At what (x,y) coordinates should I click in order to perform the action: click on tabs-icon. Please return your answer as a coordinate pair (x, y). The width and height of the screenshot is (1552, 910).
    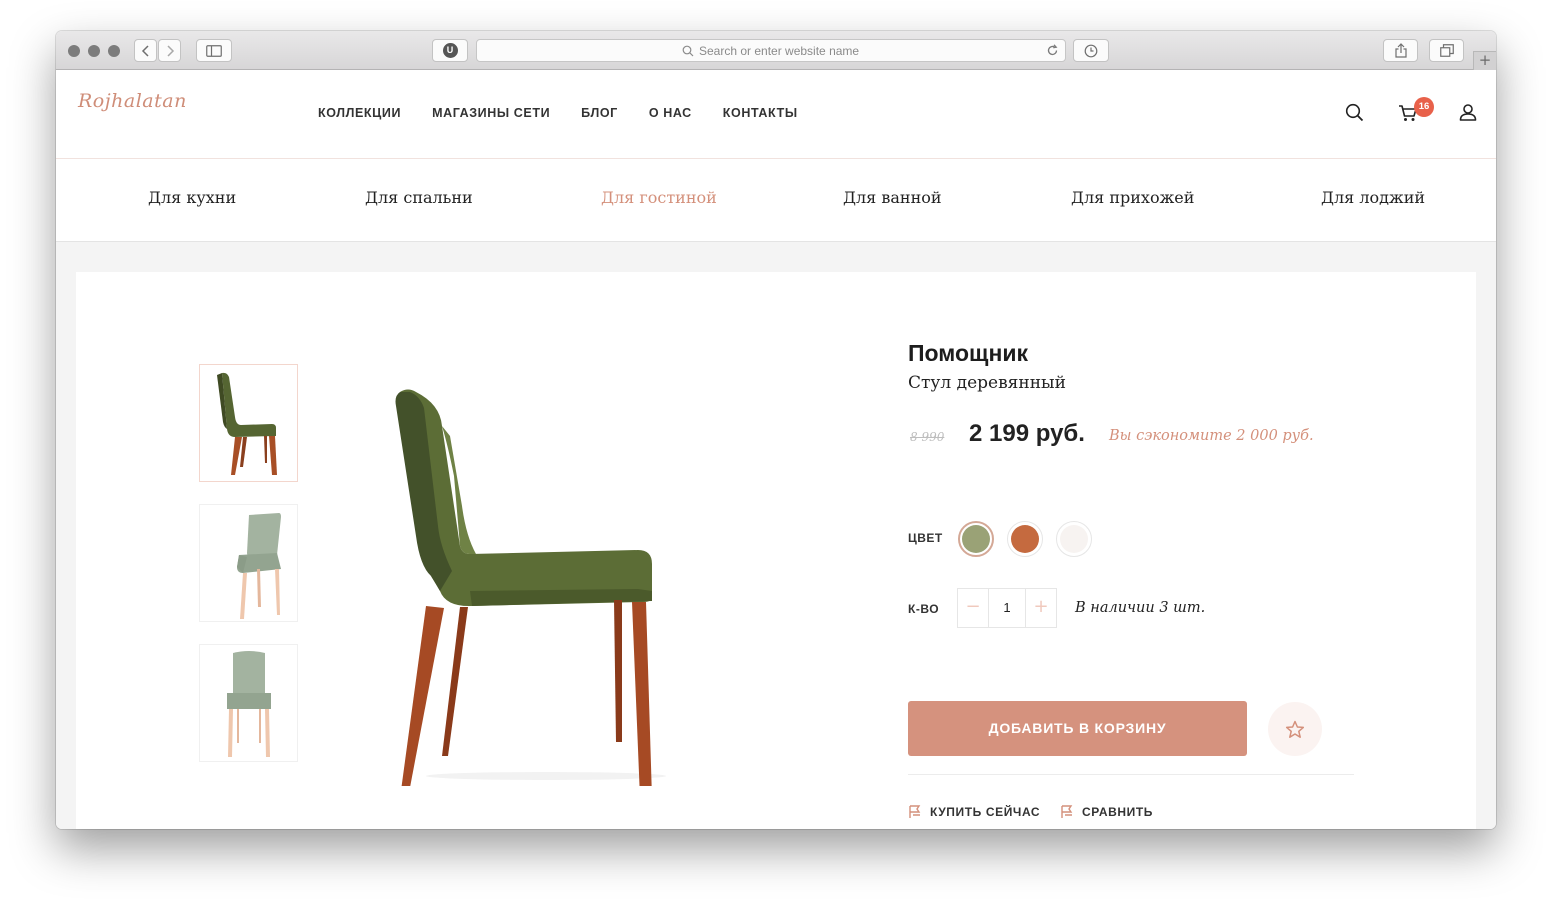
    Looking at the image, I should click on (1446, 50).